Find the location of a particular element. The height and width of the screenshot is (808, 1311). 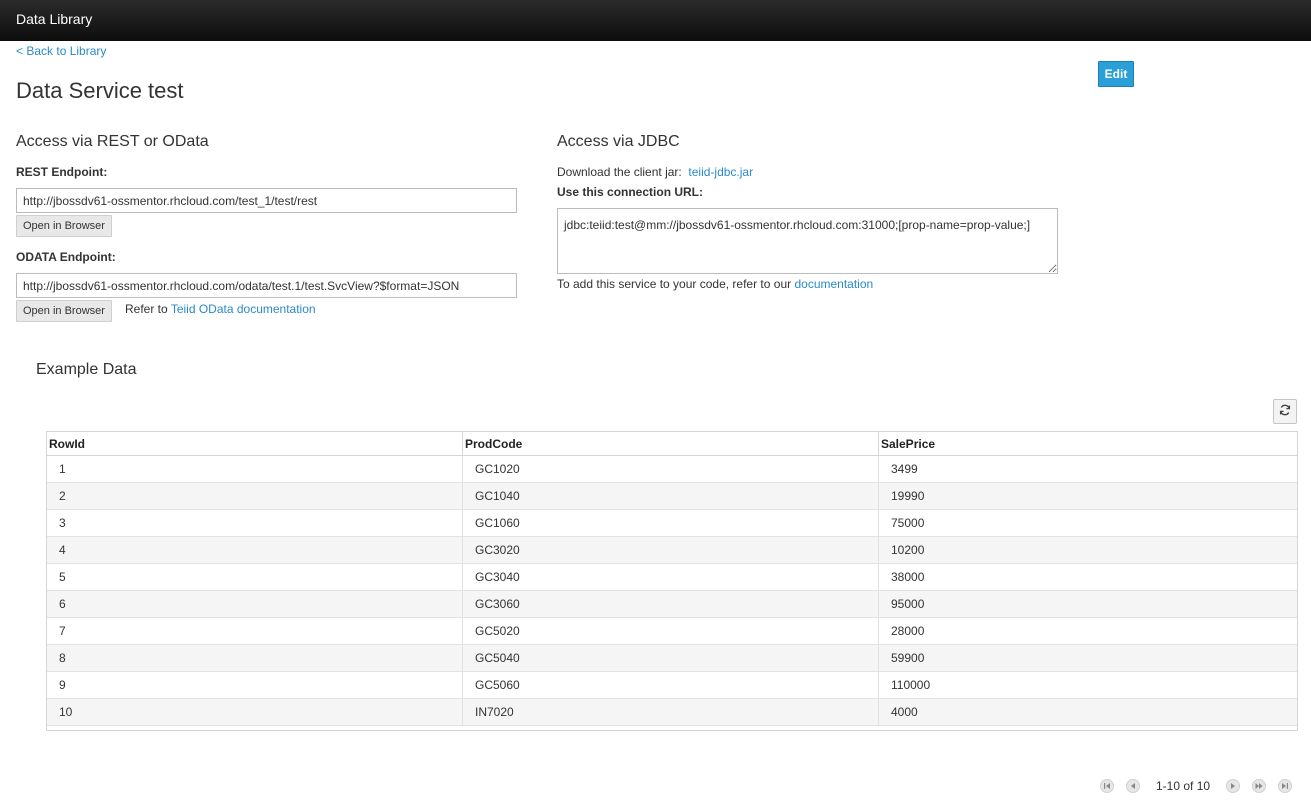

table-row: 2 GC1040 19990 is located at coordinates (672, 496).